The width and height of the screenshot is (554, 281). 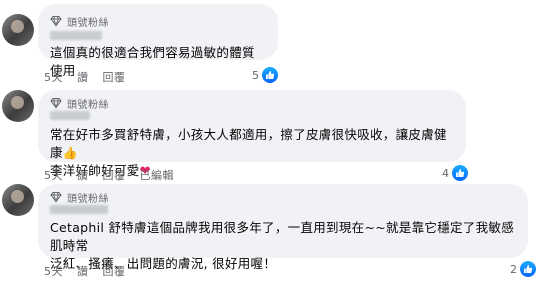 I want to click on reaction-summary: 2, so click(x=523, y=269).